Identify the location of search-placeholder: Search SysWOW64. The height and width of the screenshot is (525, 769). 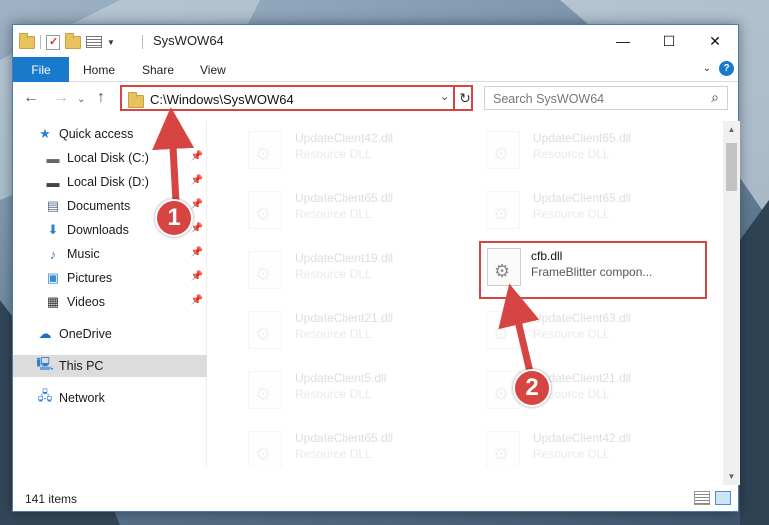
(549, 99).